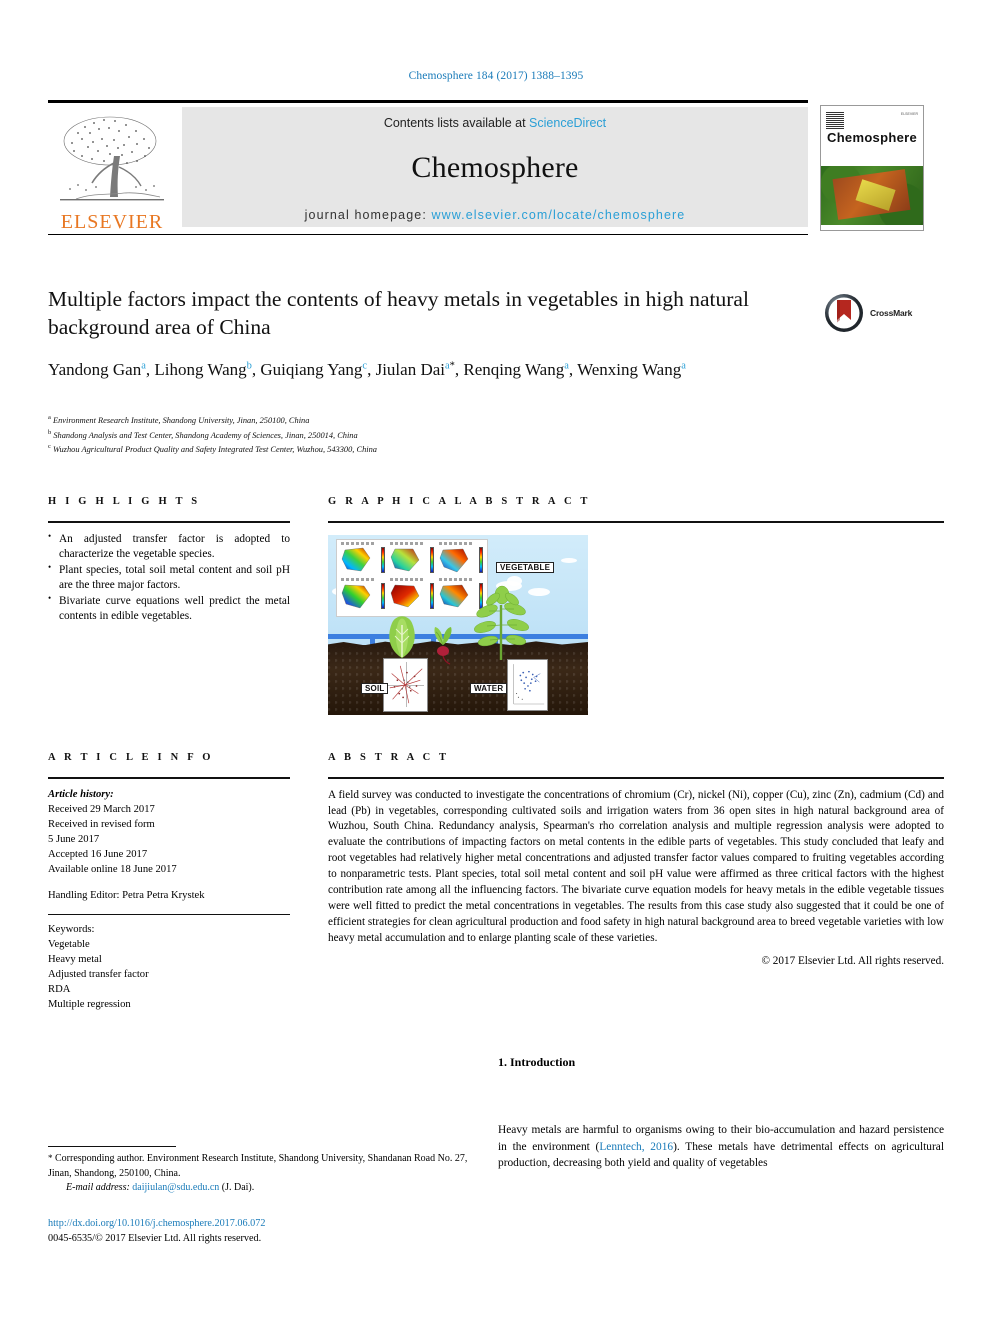  Describe the element at coordinates (389, 757) in the screenshot. I see `abstract-heading: A B S T R A C T` at that location.